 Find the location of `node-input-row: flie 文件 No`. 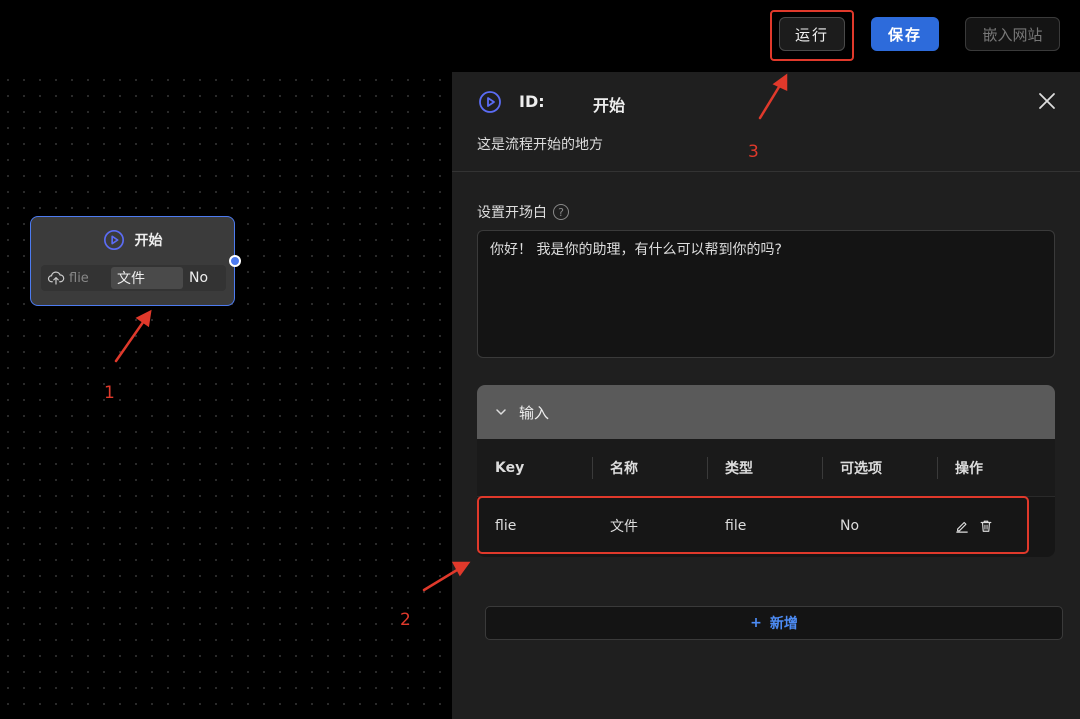

node-input-row: flie 文件 No is located at coordinates (133, 278).